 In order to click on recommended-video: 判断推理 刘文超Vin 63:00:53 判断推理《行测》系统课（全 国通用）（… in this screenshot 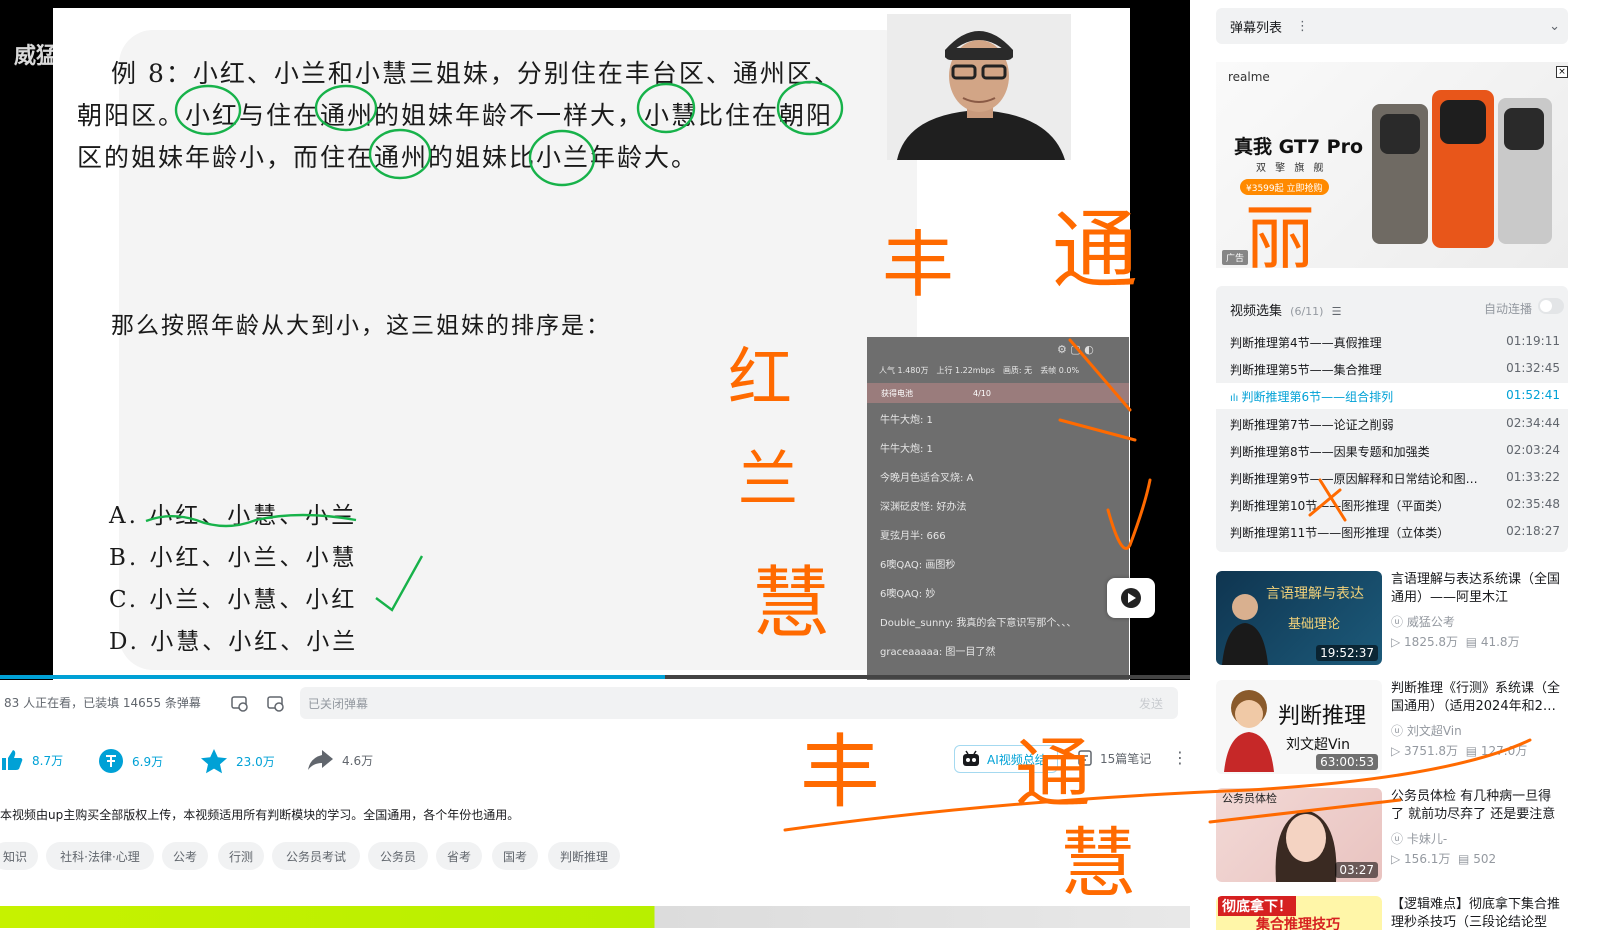, I will do `click(1392, 728)`.